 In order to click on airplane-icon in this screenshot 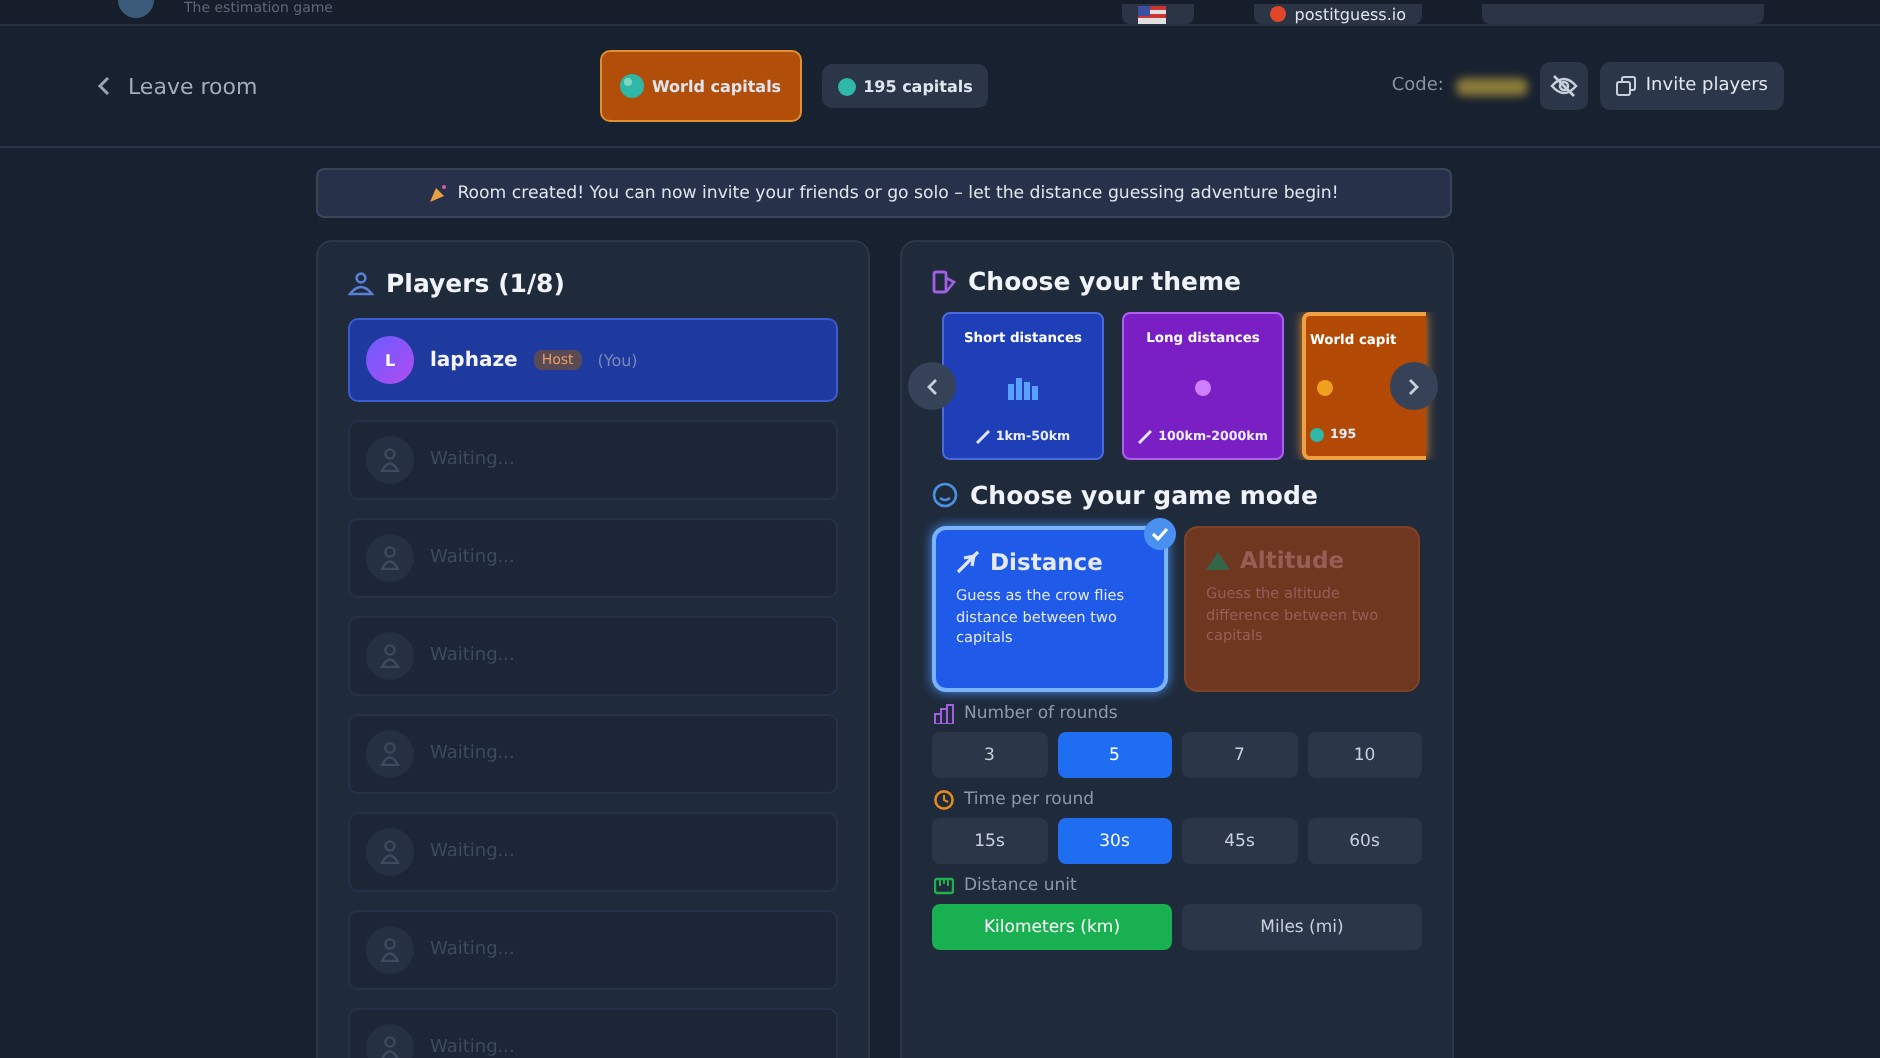, I will do `click(968, 562)`.